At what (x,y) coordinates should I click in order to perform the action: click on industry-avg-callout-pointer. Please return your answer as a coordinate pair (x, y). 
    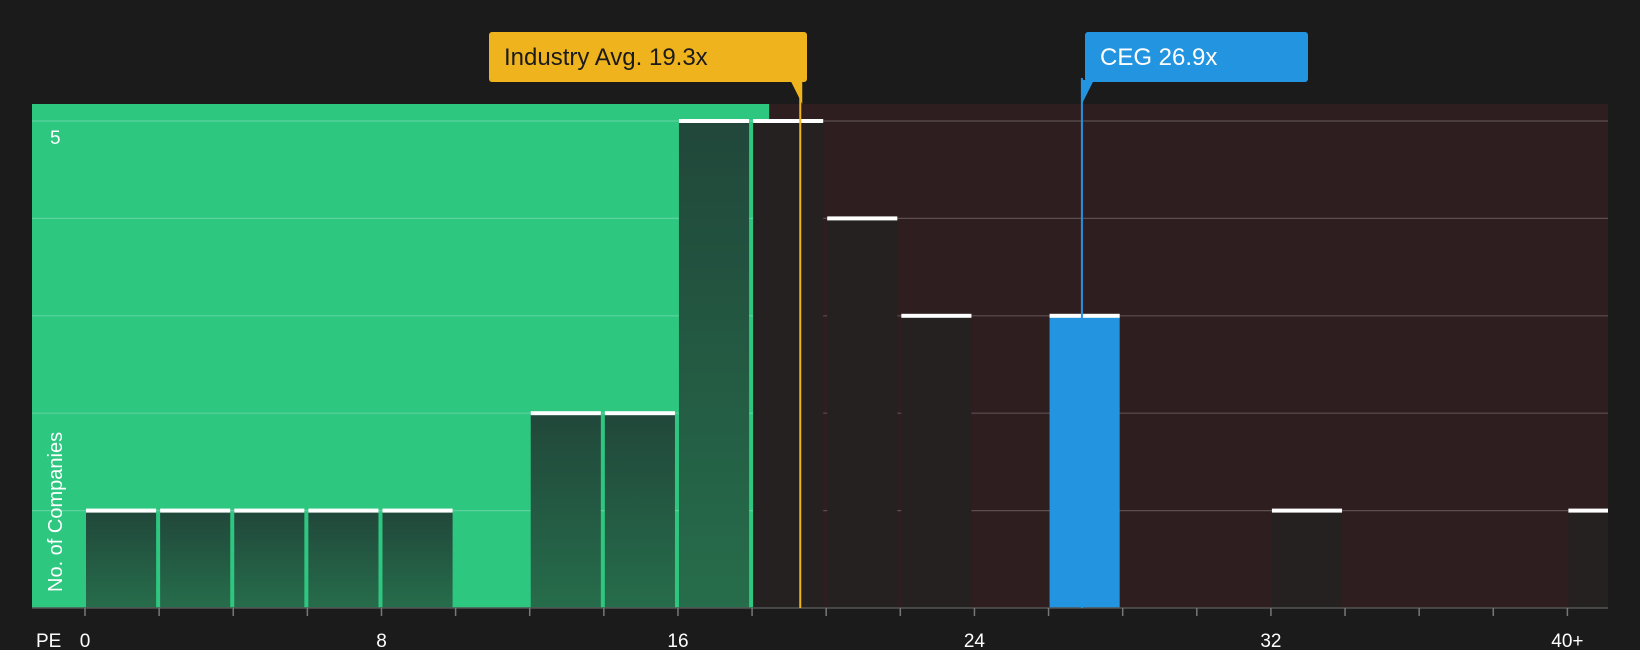
    Looking at the image, I should click on (796, 92).